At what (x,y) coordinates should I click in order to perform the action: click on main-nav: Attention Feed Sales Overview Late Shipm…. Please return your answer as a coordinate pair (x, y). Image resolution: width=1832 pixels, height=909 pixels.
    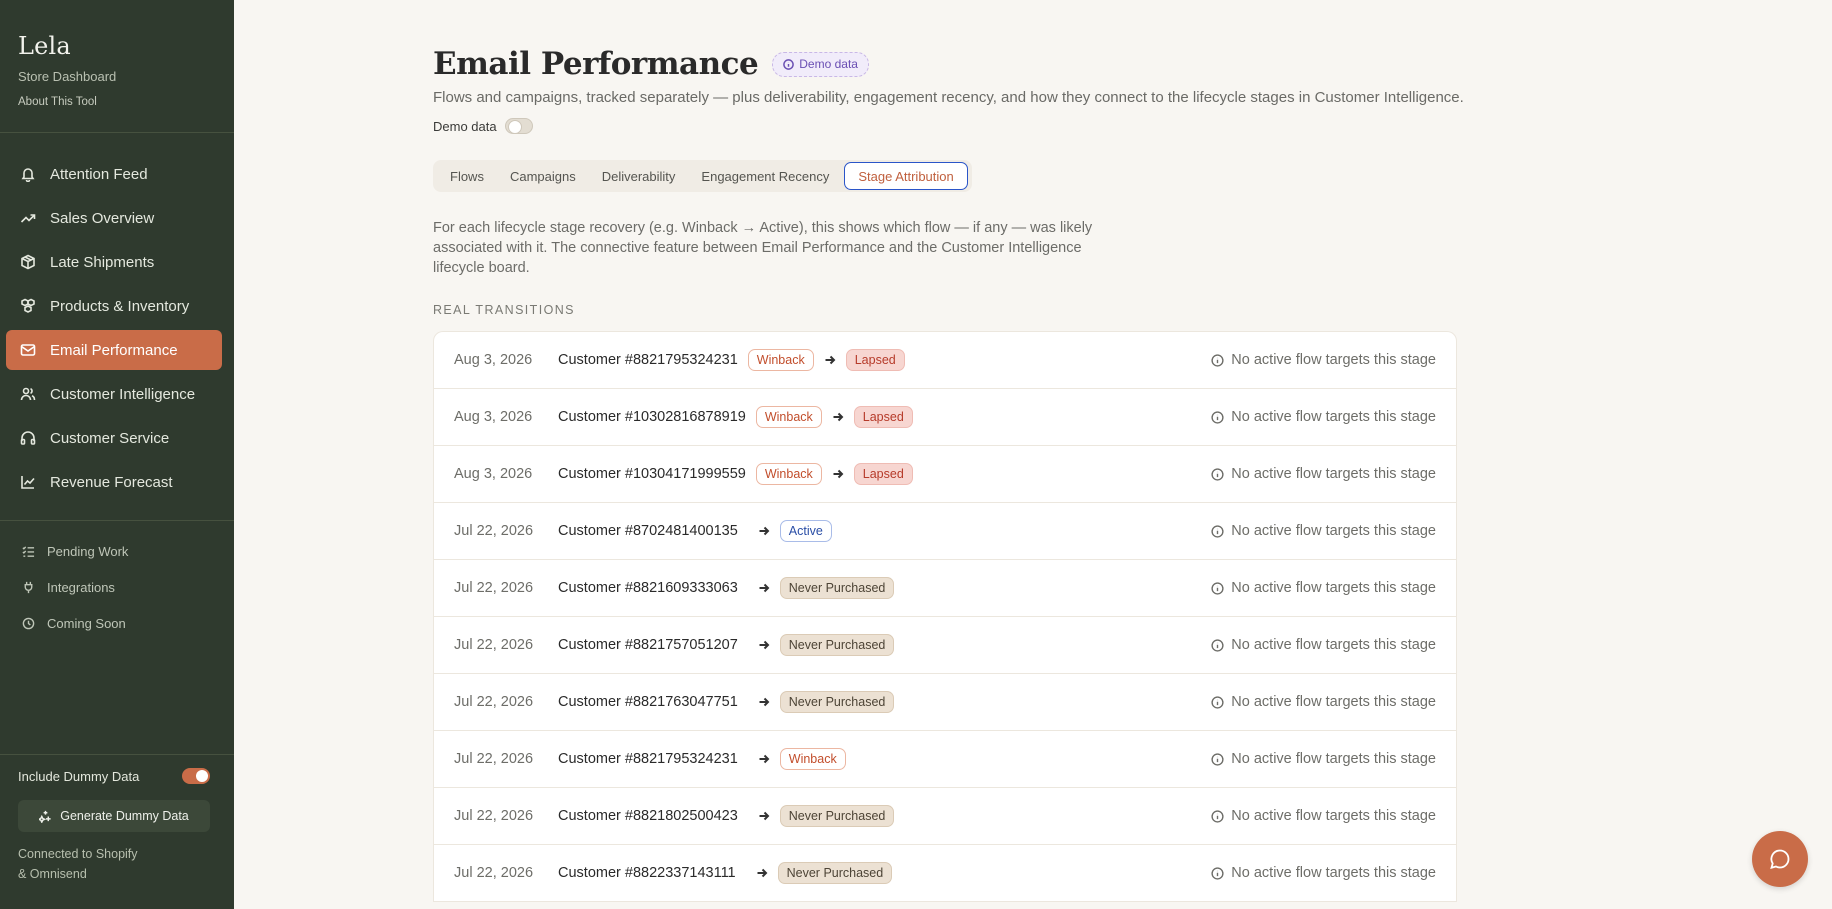
    Looking at the image, I should click on (114, 330).